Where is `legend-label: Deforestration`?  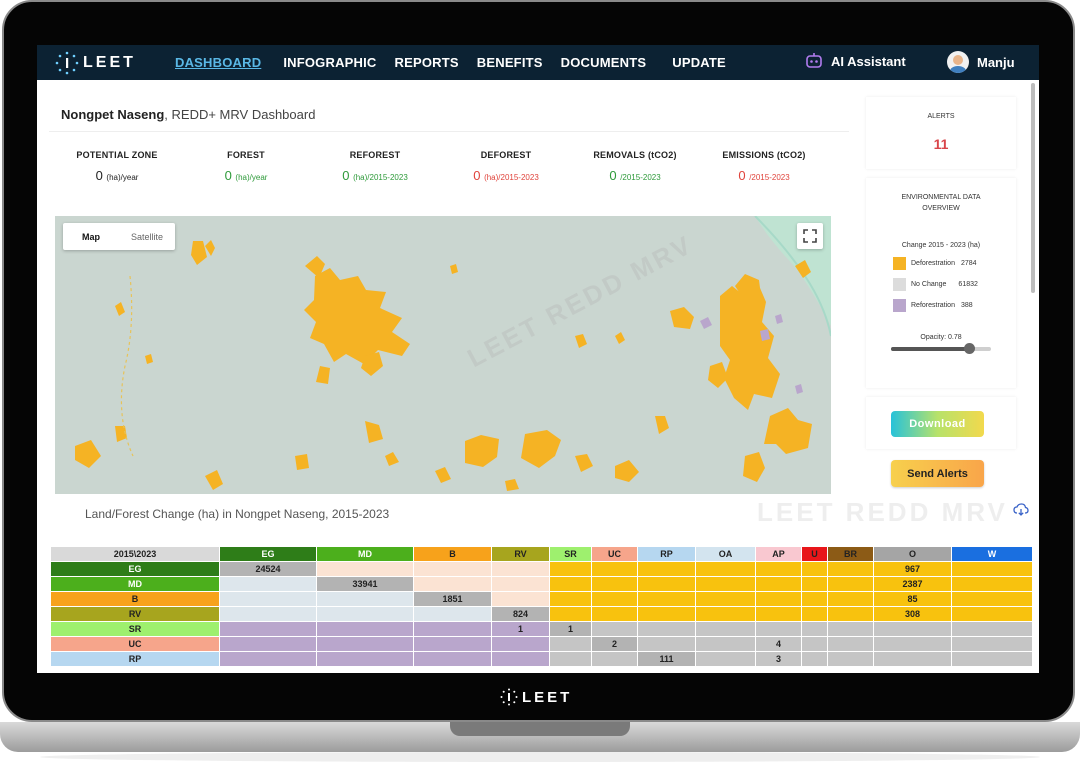
legend-label: Deforestration is located at coordinates (933, 263).